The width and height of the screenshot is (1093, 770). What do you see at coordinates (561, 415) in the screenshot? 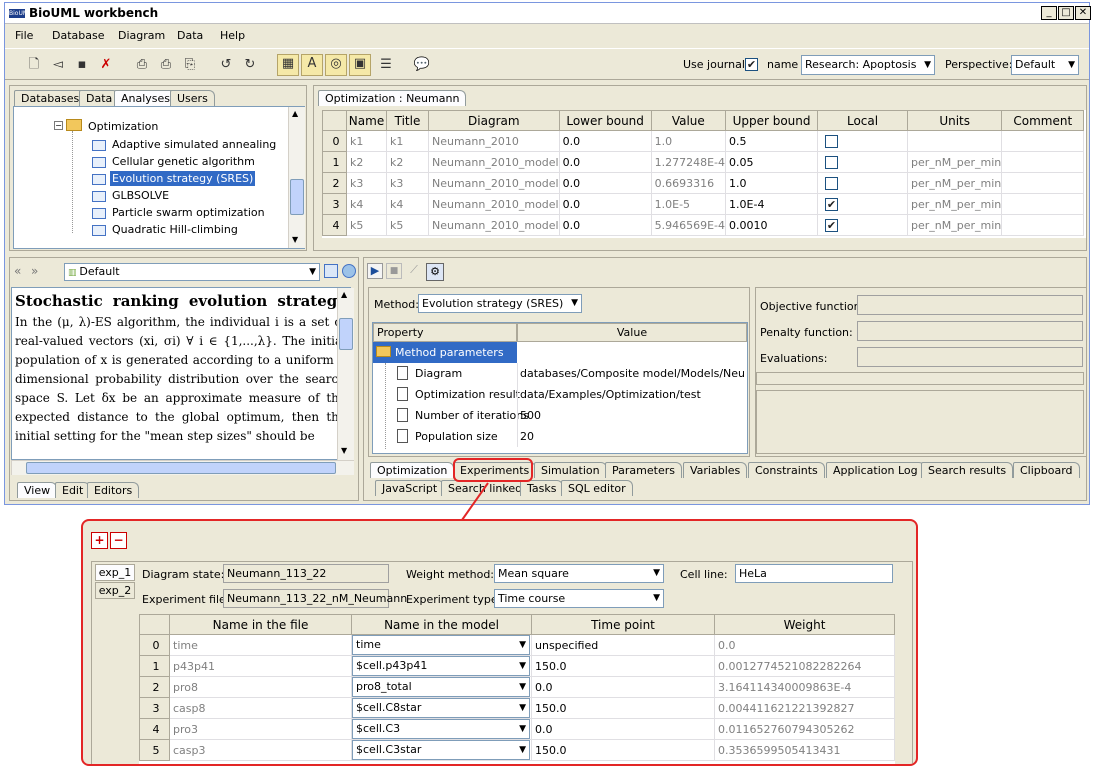
I see `property-row: Number of iterations 500` at bounding box center [561, 415].